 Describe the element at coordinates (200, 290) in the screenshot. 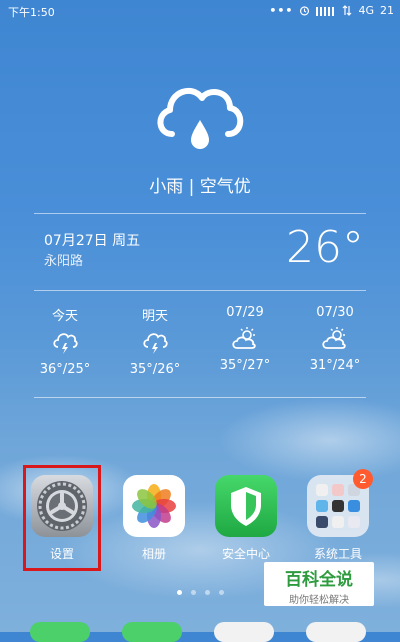

I see `divider-middle` at that location.